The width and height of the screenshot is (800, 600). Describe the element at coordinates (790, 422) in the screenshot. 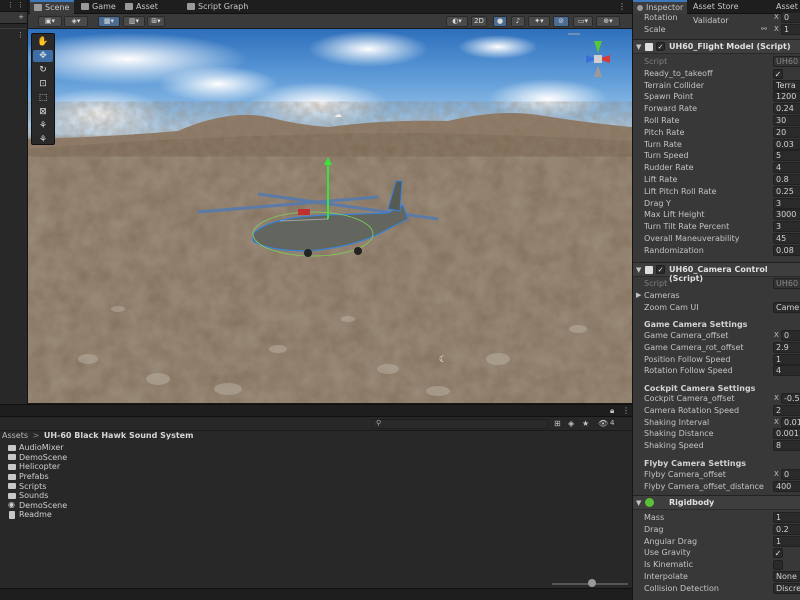

I see `field-input: 0.01` at that location.